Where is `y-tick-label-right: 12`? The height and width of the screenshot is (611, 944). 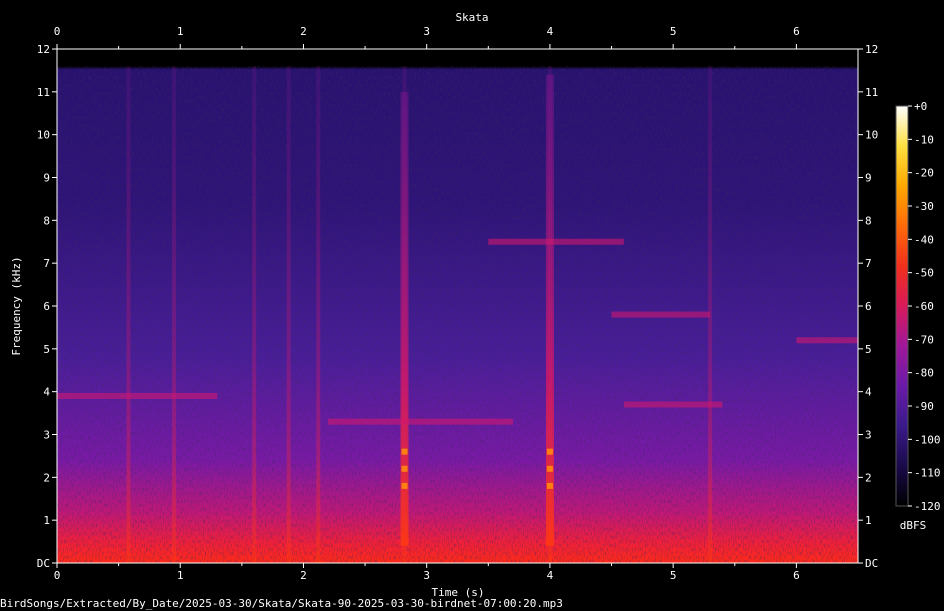 y-tick-label-right: 12 is located at coordinates (871, 49).